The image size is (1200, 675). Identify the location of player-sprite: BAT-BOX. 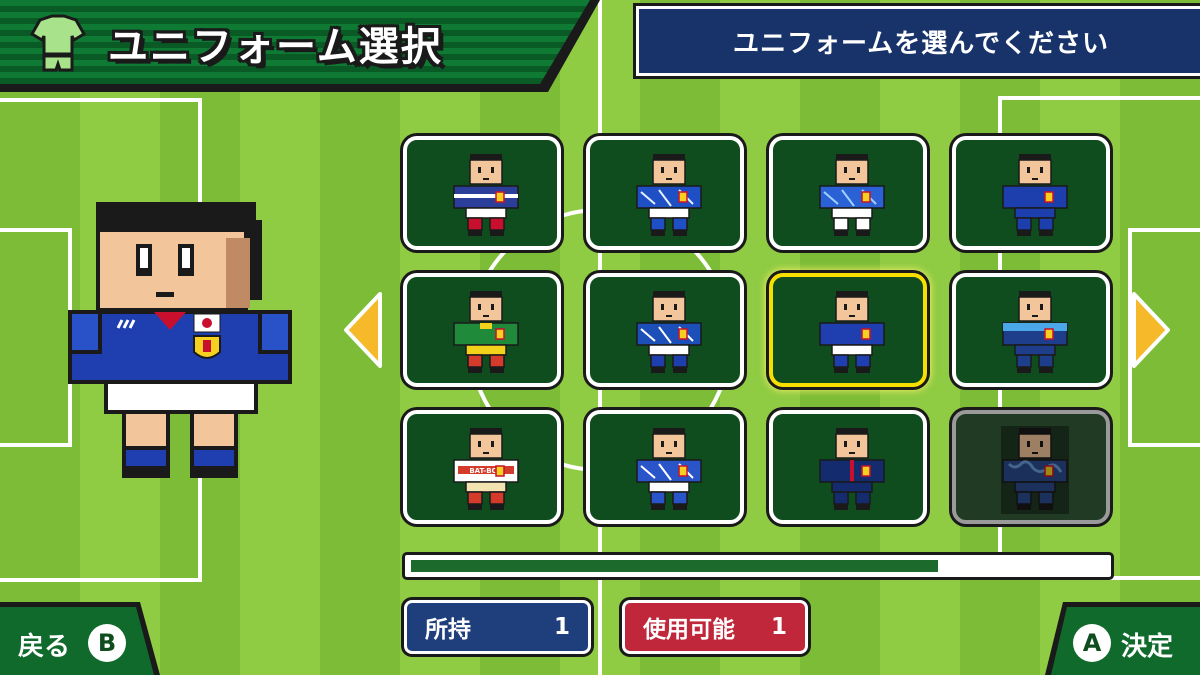
(486, 469).